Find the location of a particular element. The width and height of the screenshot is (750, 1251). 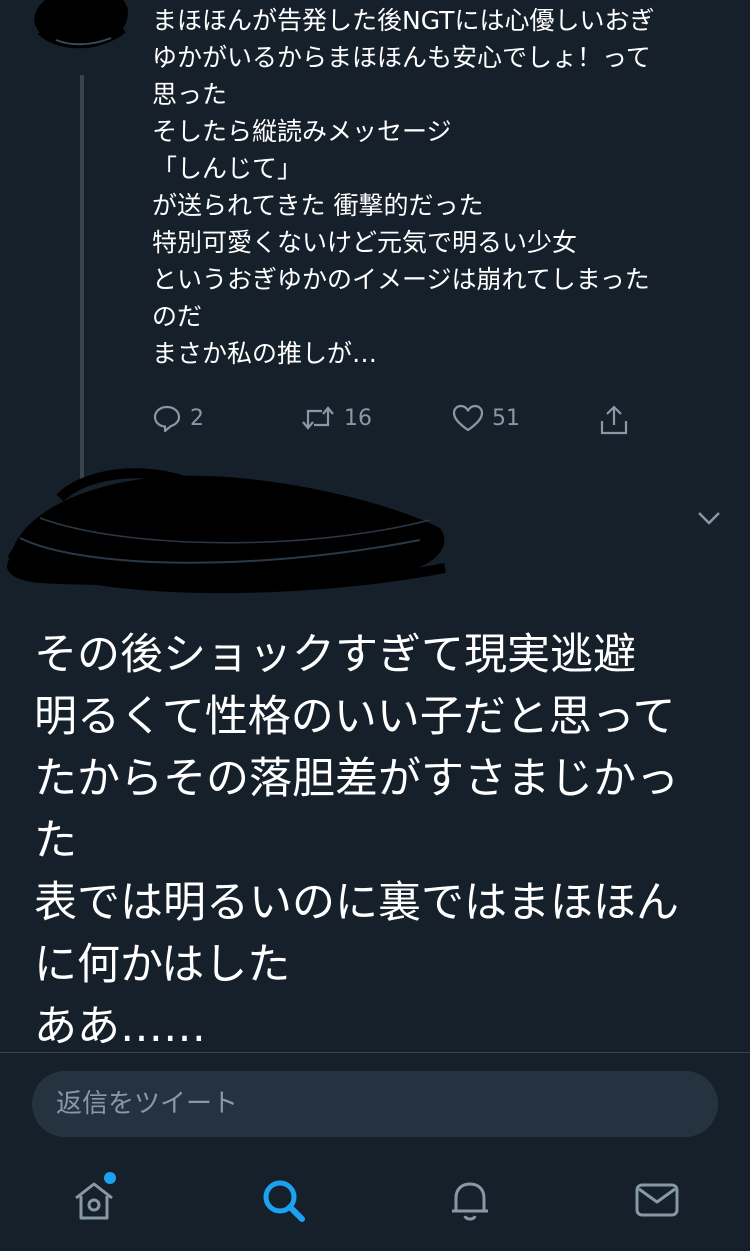

tweet-text-line: まほほんが告発した後NGTには心優しいおぎ is located at coordinates (403, 20).